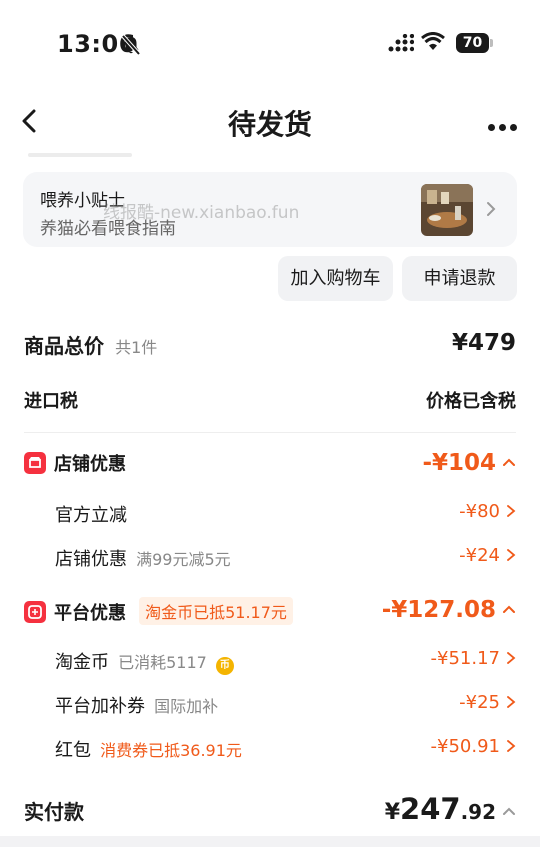 Image resolution: width=540 pixels, height=847 pixels. What do you see at coordinates (465, 658) in the screenshot?
I see `discount-item-amount: -¥51.17` at bounding box center [465, 658].